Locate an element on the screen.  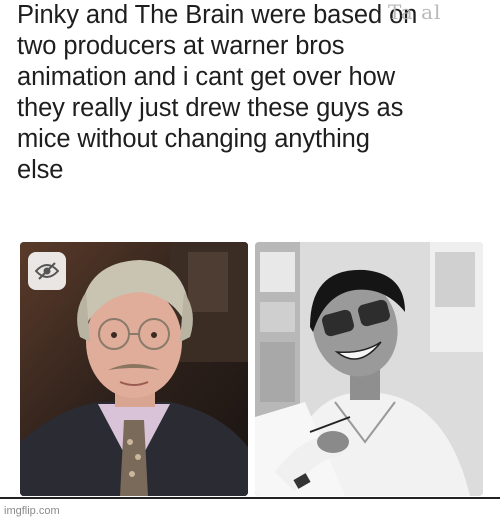
footer-site-label: imgflip.com is located at coordinates (32, 511).